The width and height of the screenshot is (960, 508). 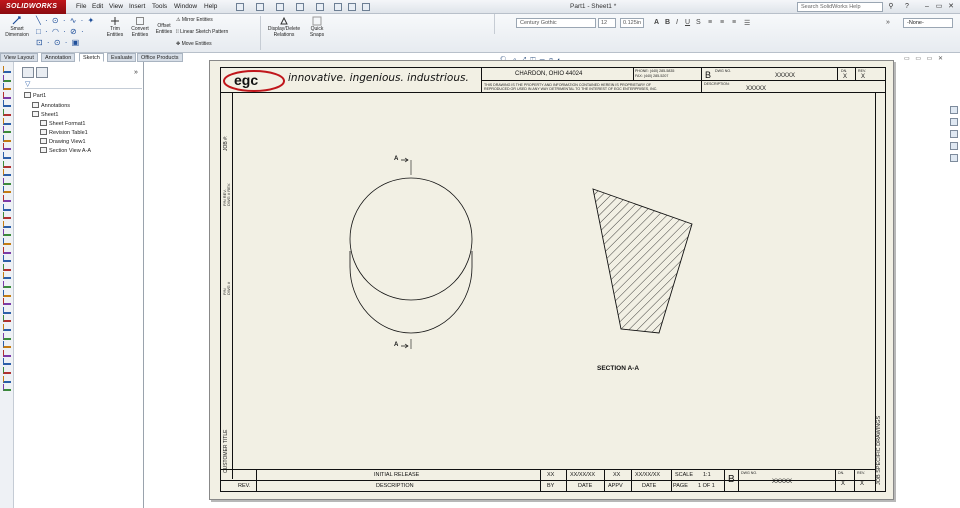 What do you see at coordinates (927, 6) in the screenshot?
I see `minimize-button: –` at bounding box center [927, 6].